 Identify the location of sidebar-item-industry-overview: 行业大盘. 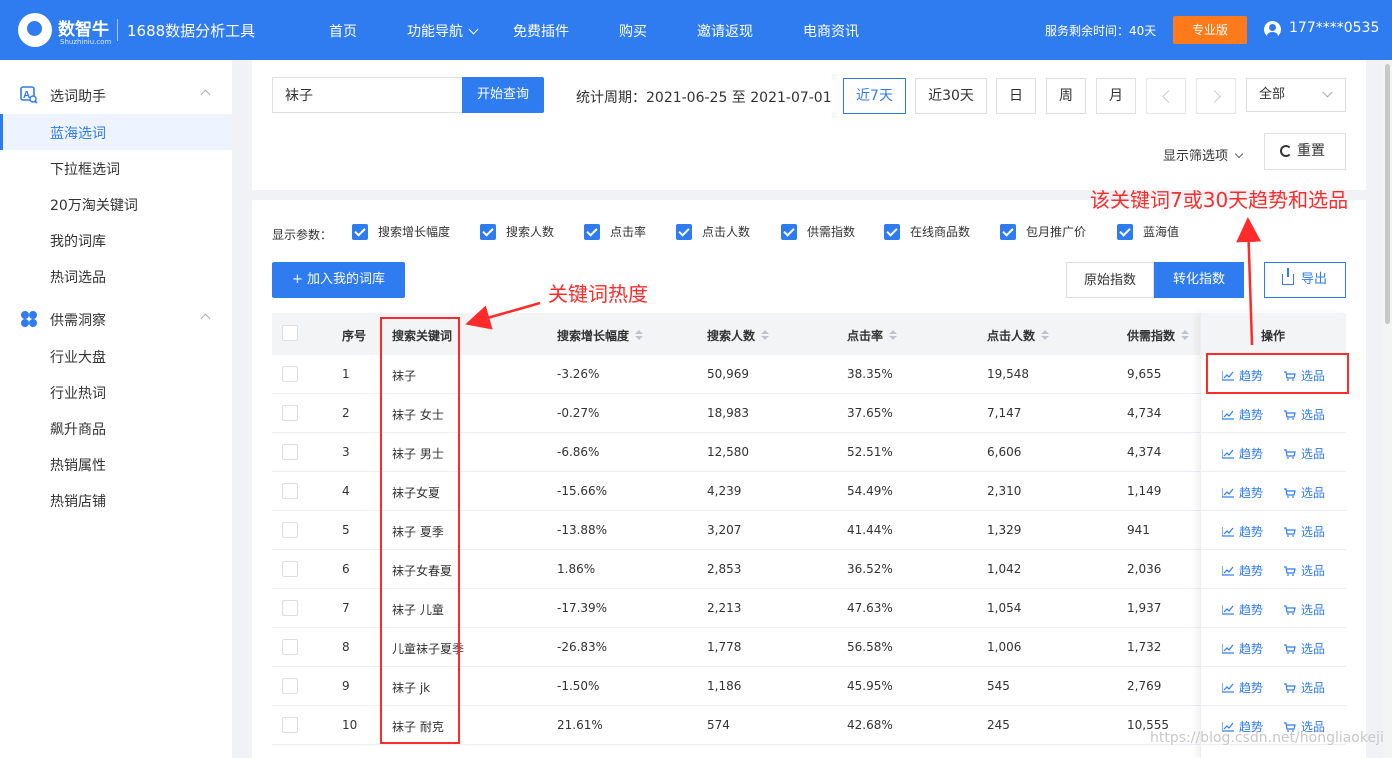
(116, 356).